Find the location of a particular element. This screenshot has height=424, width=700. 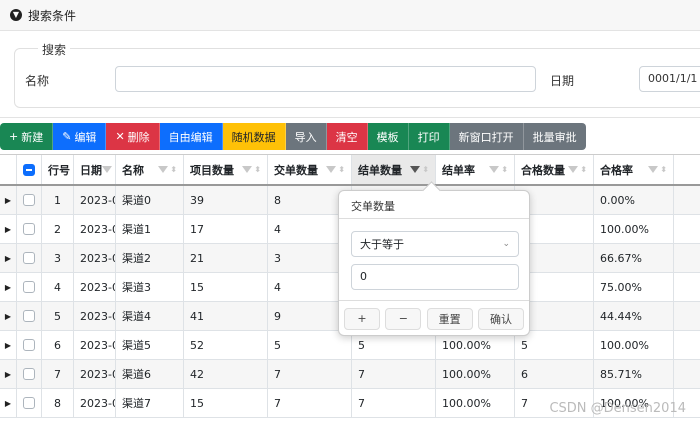

add-filter-button: + is located at coordinates (362, 318).